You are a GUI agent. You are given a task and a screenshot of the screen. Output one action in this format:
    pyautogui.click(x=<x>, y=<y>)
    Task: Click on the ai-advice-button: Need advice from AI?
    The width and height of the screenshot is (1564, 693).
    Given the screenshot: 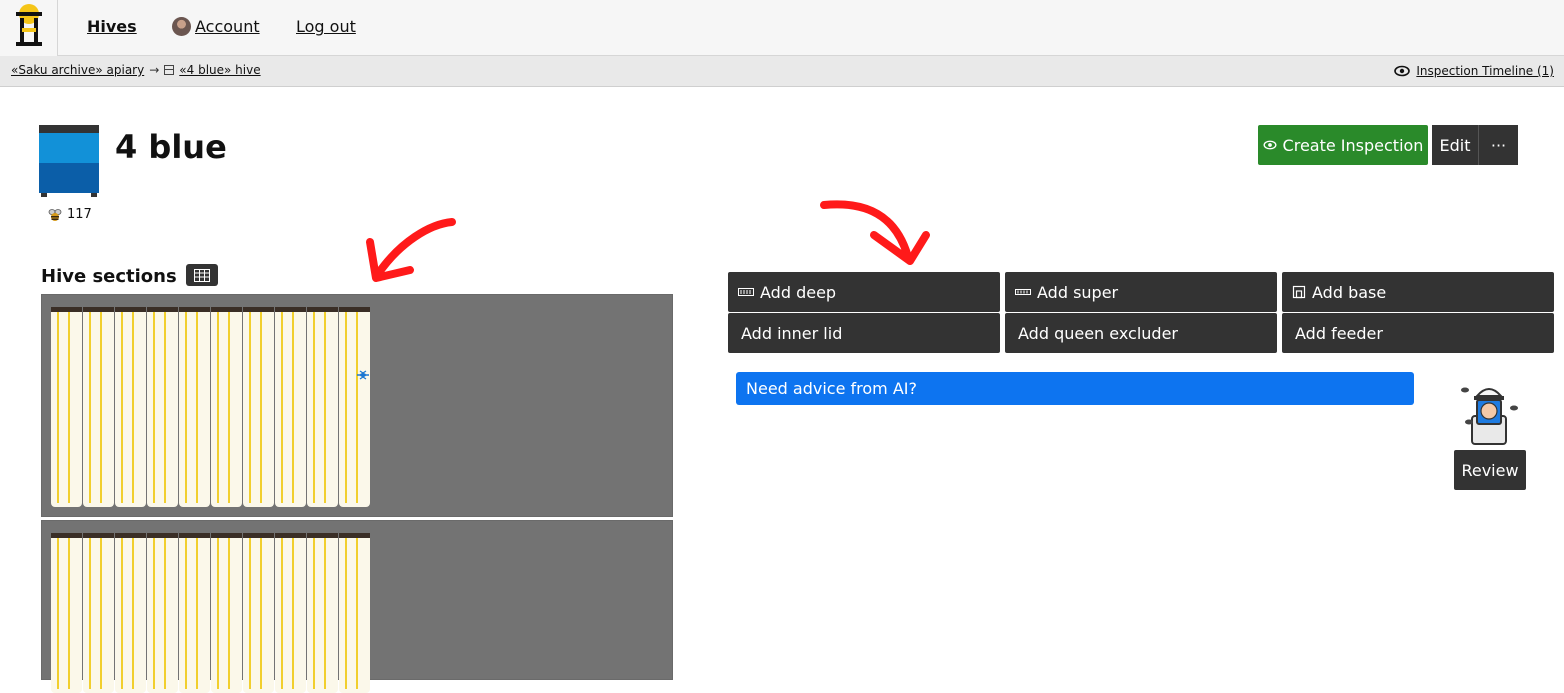 What is the action you would take?
    pyautogui.click(x=1075, y=388)
    